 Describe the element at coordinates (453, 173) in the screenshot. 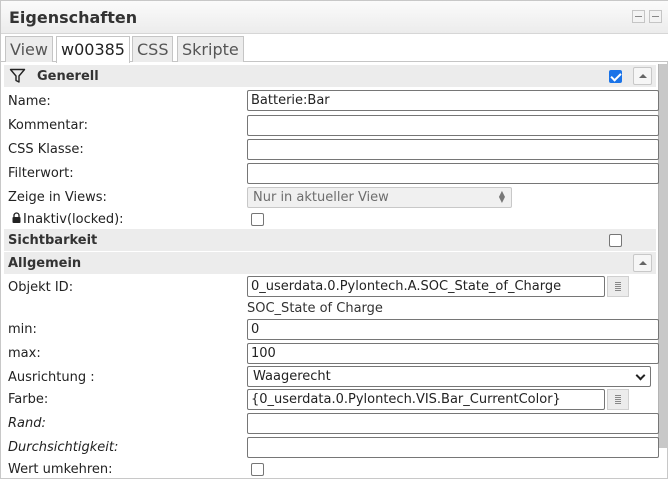

I see `filterwort-input` at that location.